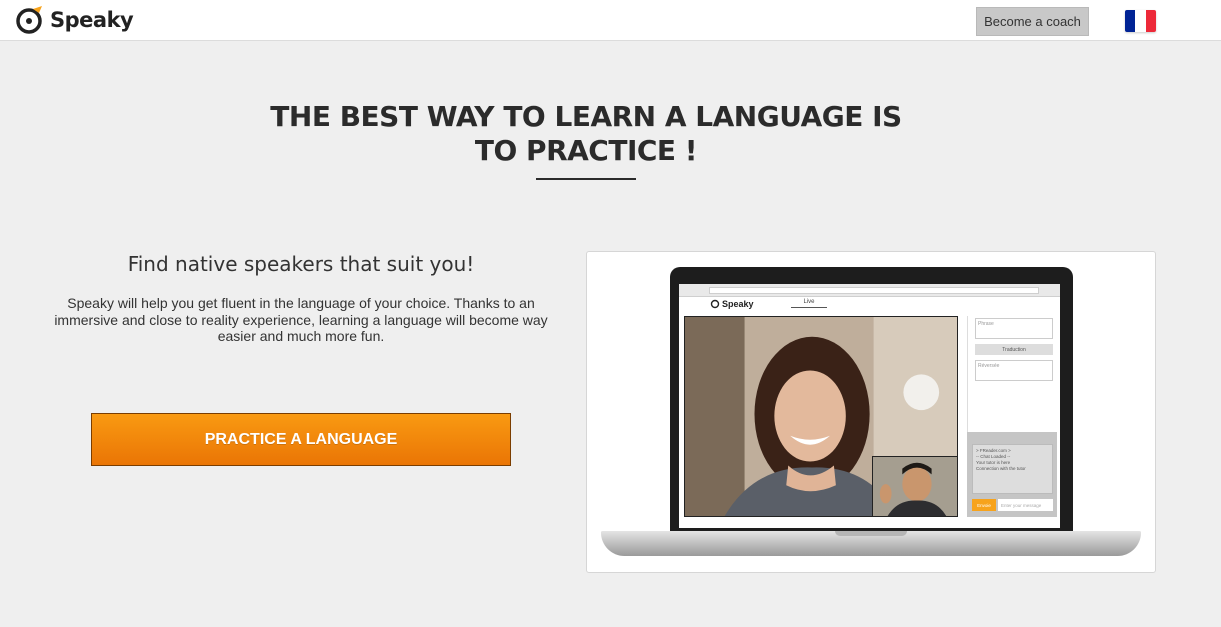  What do you see at coordinates (1150, 21) in the screenshot?
I see `flag-red-stripe` at bounding box center [1150, 21].